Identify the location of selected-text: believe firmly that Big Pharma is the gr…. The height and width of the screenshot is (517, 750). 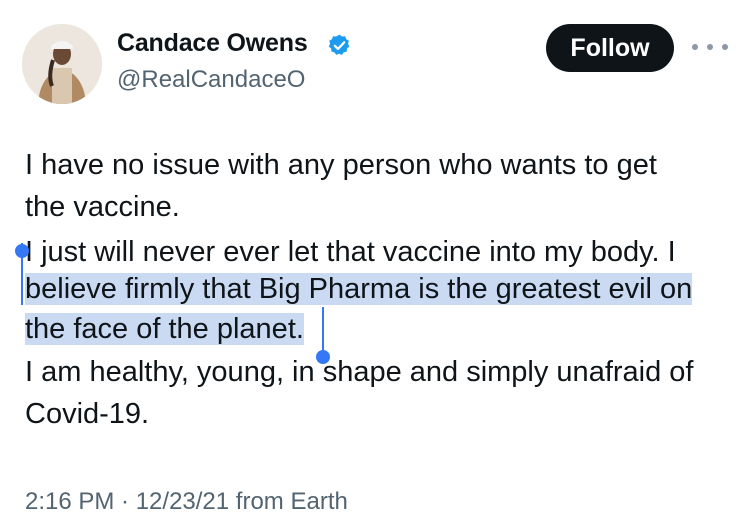
(359, 289).